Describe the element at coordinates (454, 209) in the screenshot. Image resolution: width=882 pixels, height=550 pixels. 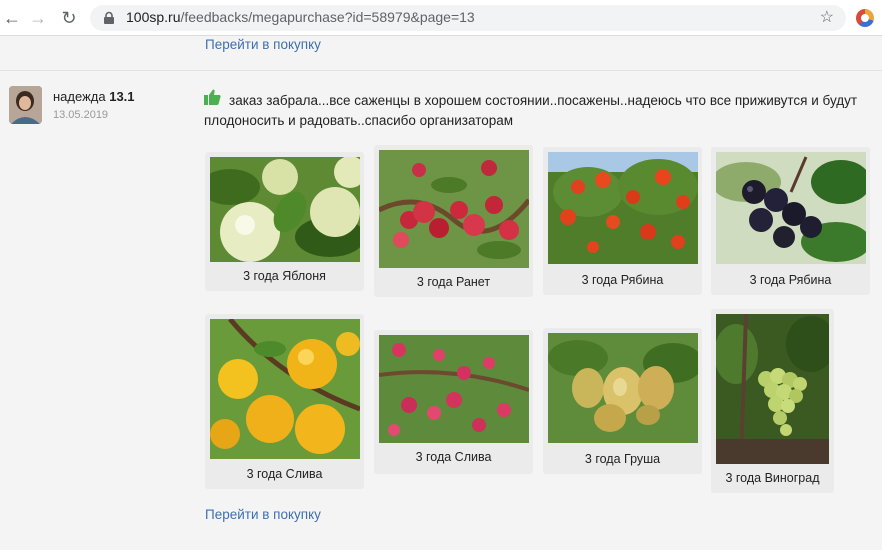
I see `ranet-tree-photo` at that location.